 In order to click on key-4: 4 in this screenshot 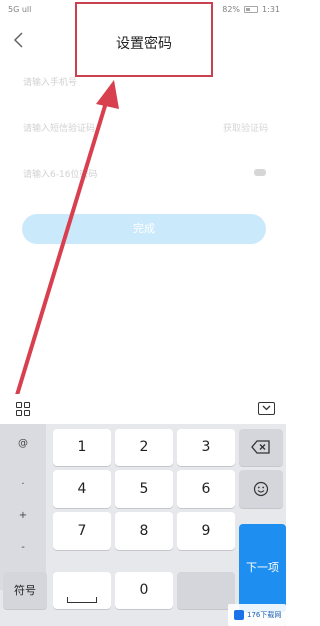, I will do `click(82, 489)`.